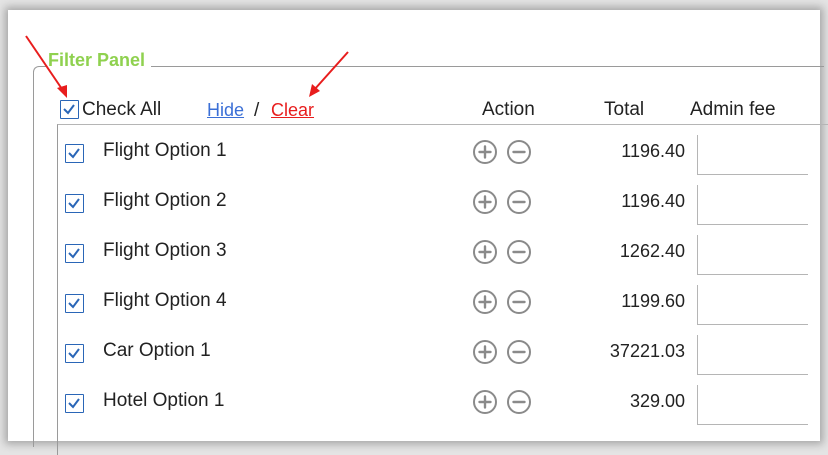 The width and height of the screenshot is (828, 455). I want to click on option-total: 1199.60, so click(653, 301).